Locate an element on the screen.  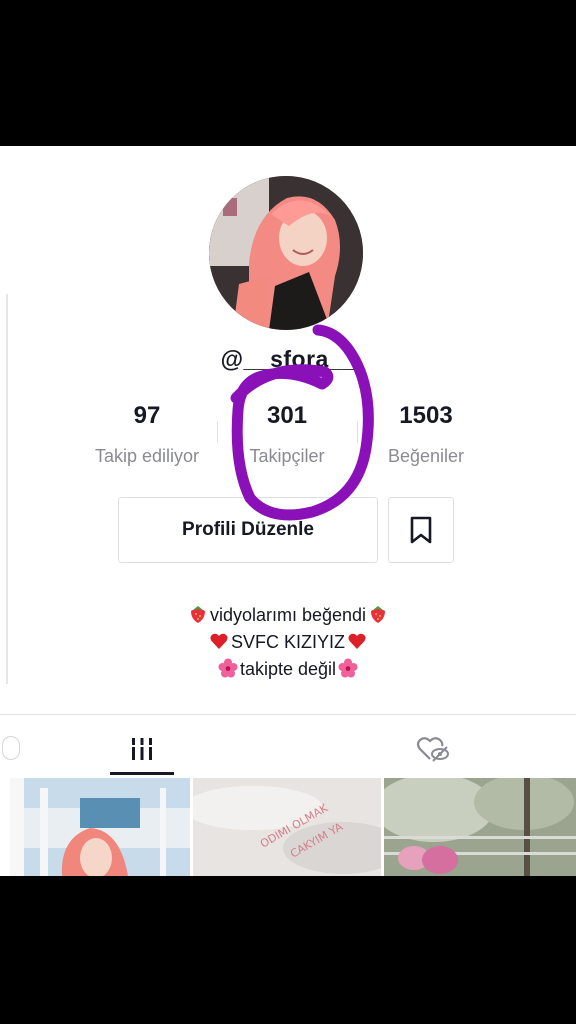
bookmark-button is located at coordinates (421, 530).